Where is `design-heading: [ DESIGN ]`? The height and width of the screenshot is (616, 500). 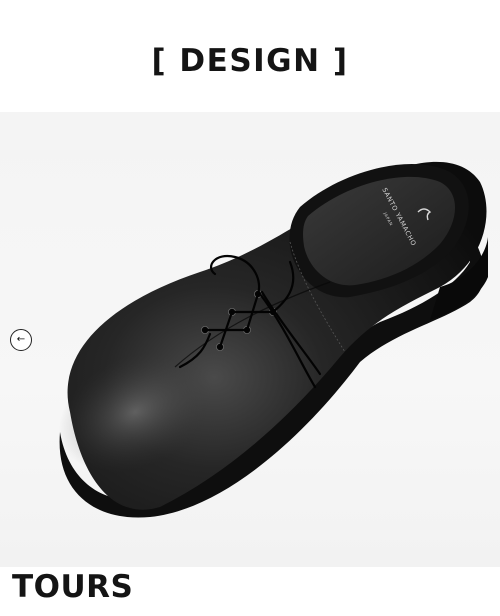 design-heading: [ DESIGN ] is located at coordinates (250, 61).